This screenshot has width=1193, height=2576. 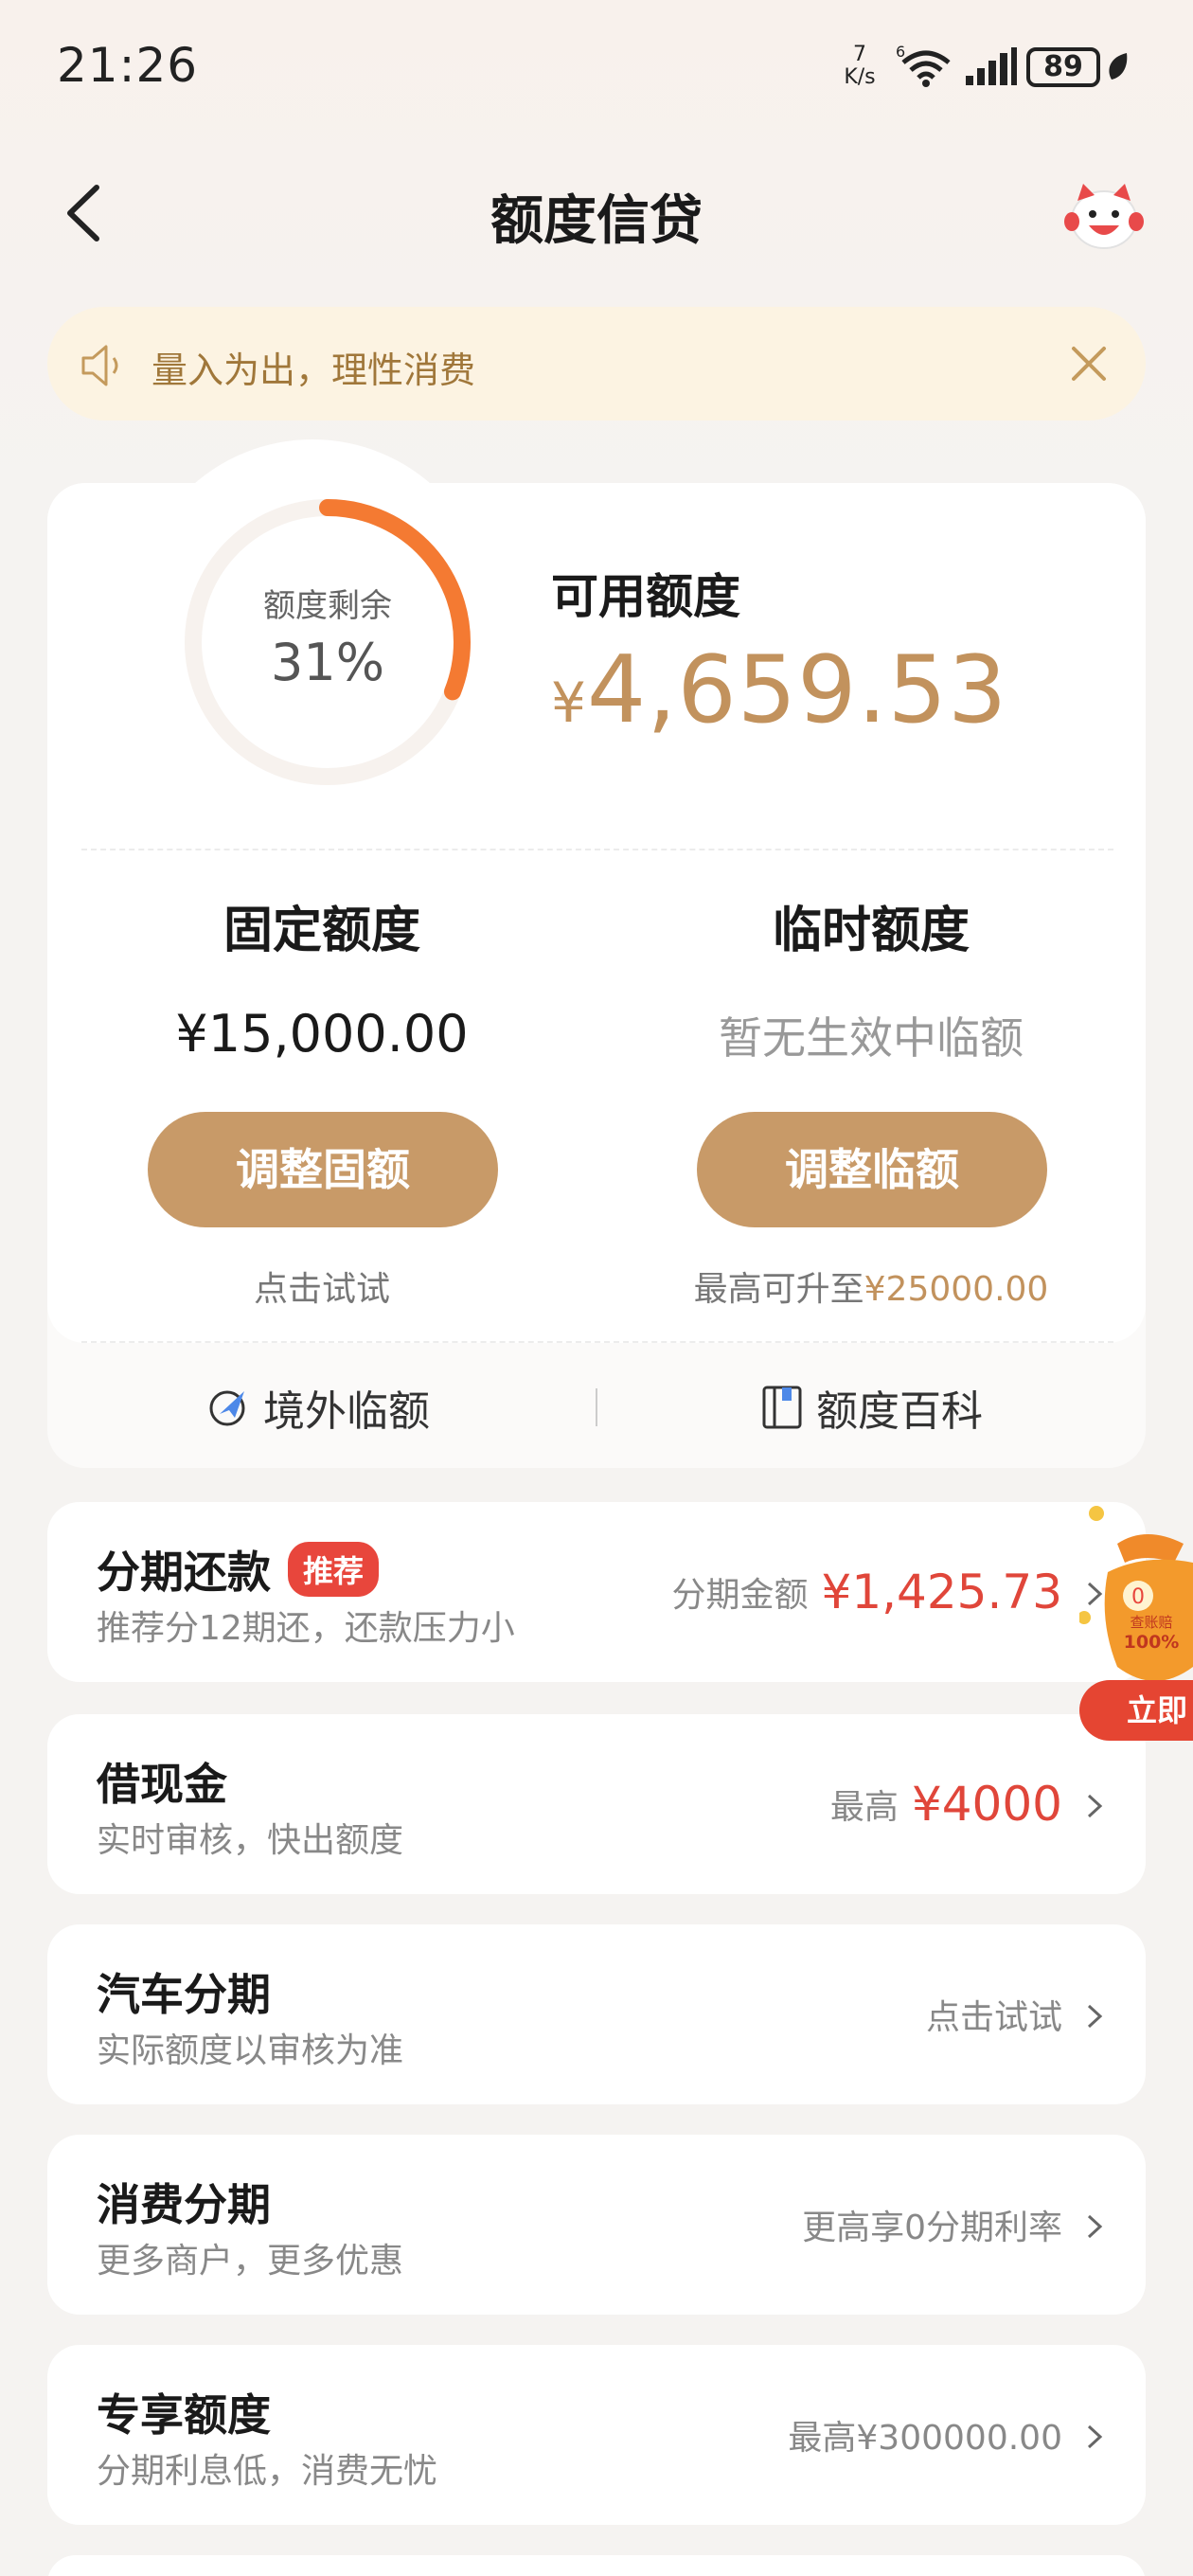 I want to click on overseas-link-label: 境外临额, so click(x=346, y=1411).